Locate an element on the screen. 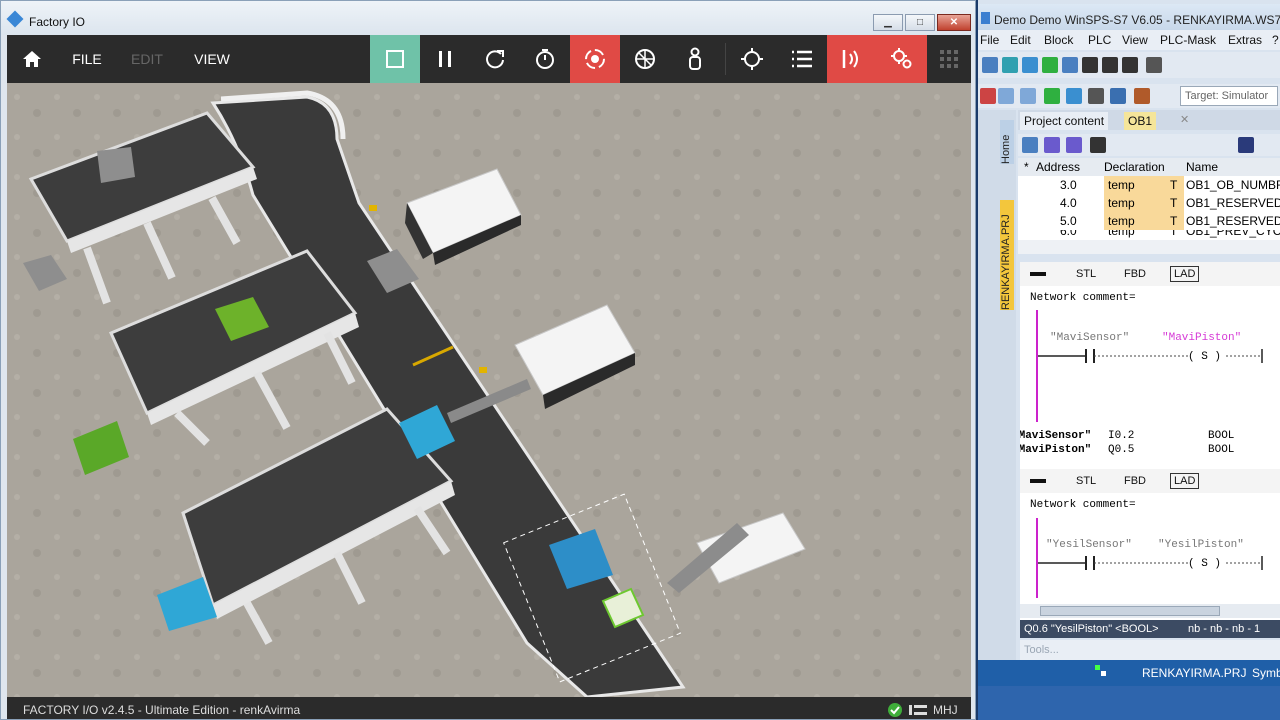 The image size is (1280, 720). find-icon is located at coordinates (1090, 65).